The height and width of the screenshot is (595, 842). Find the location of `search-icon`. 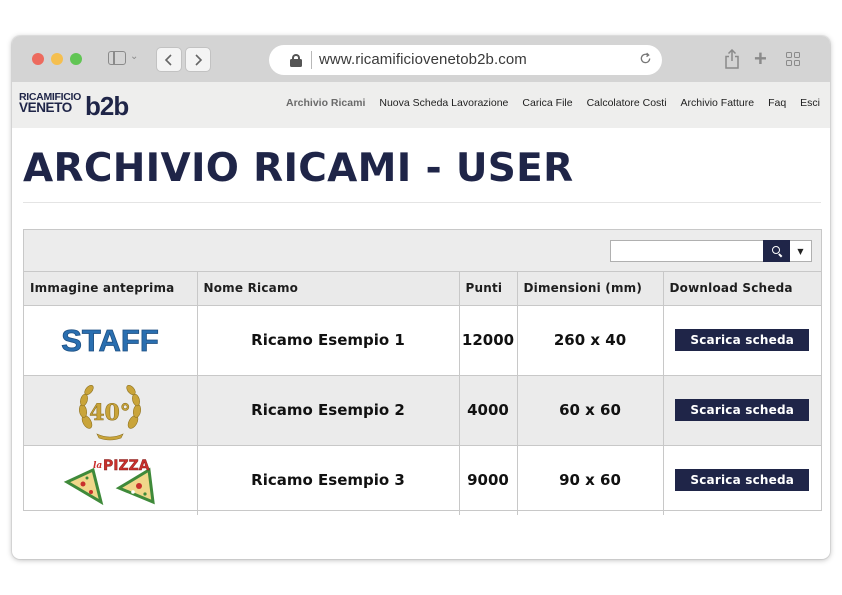

search-icon is located at coordinates (776, 251).